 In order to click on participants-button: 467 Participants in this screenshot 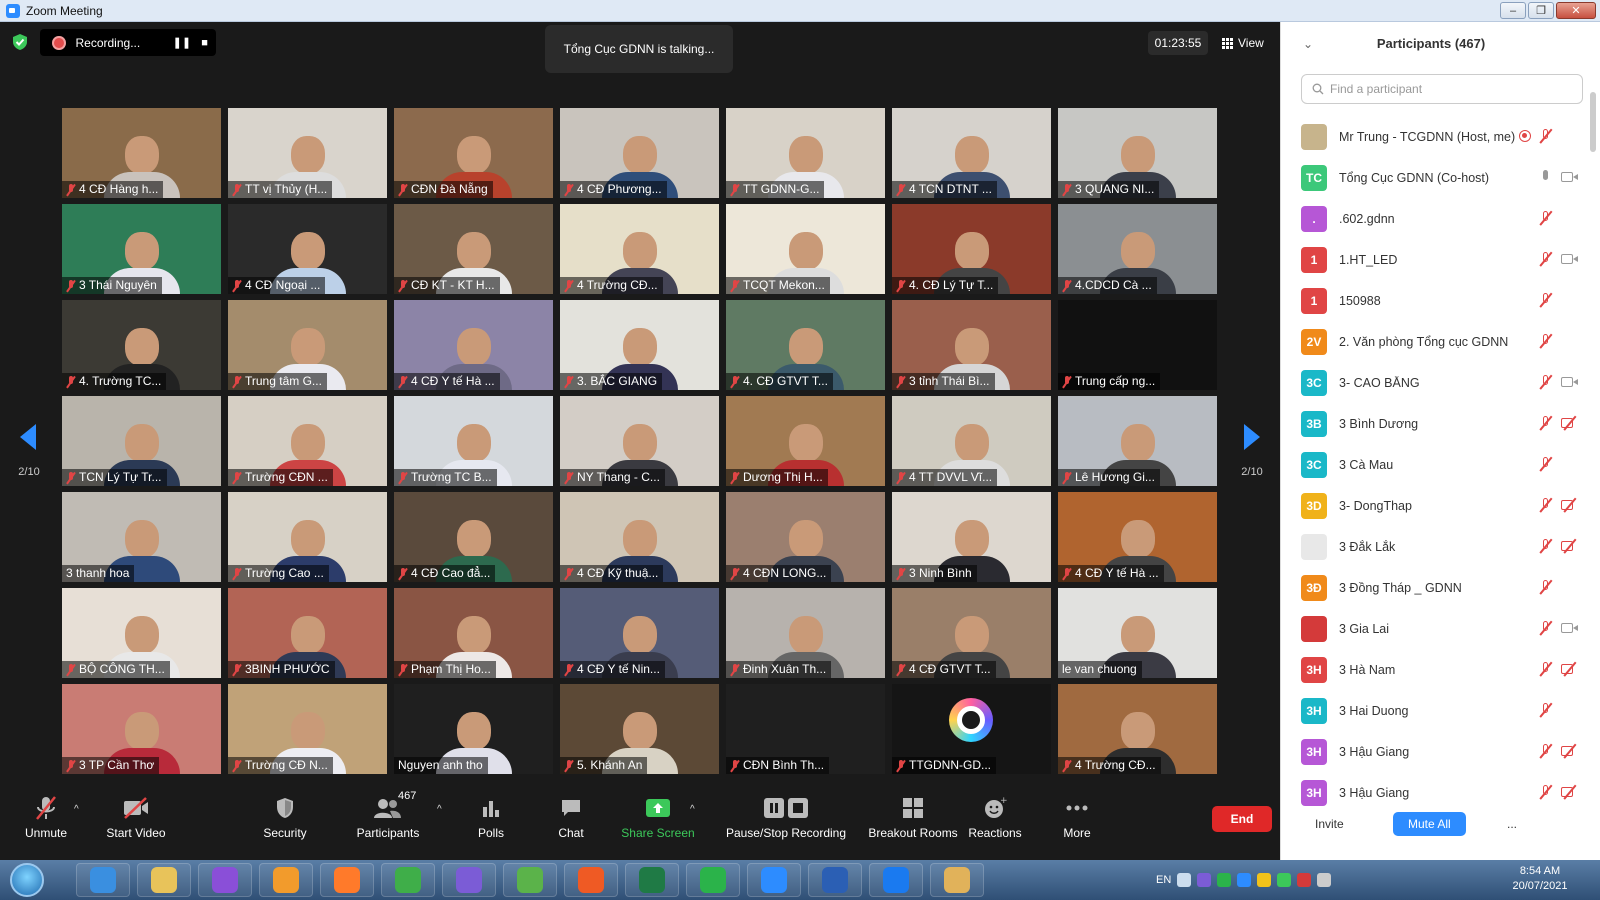, I will do `click(388, 815)`.